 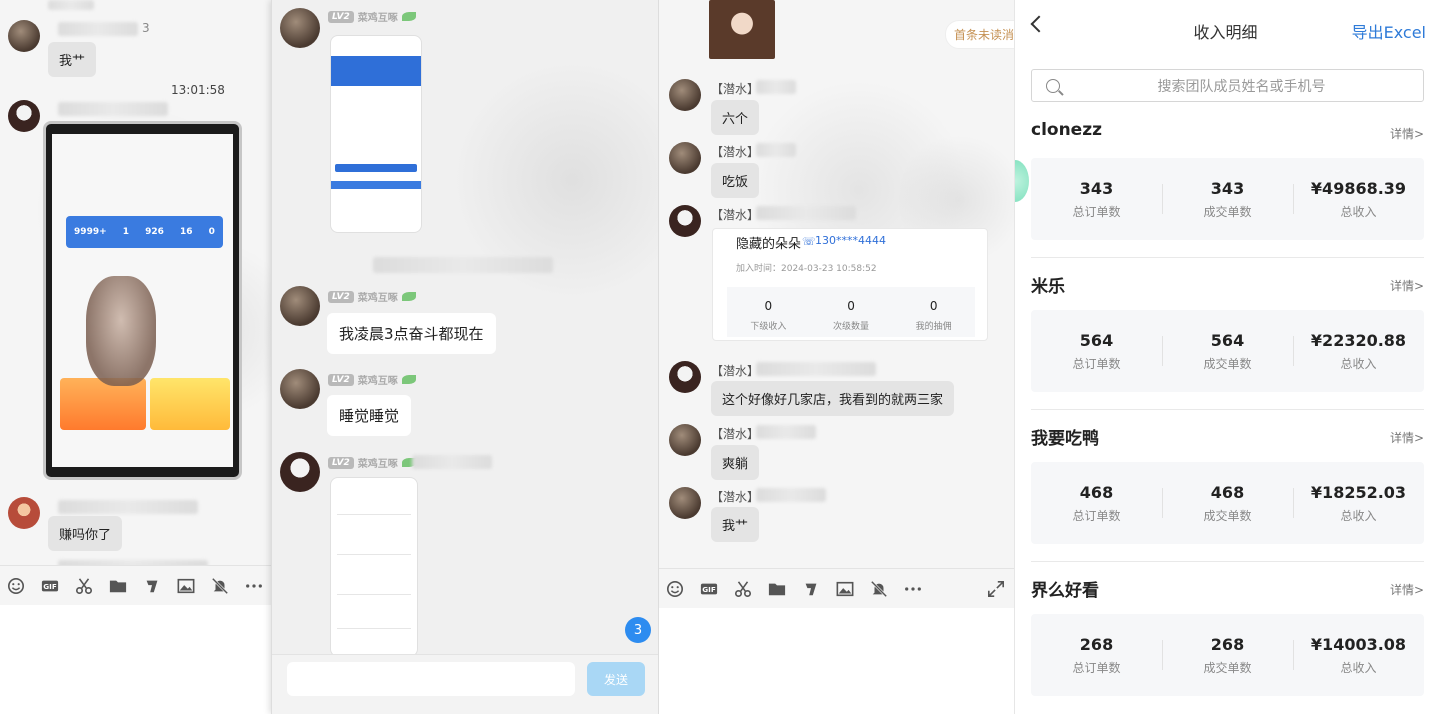 I want to click on card-stat-value: 0, so click(x=768, y=306).